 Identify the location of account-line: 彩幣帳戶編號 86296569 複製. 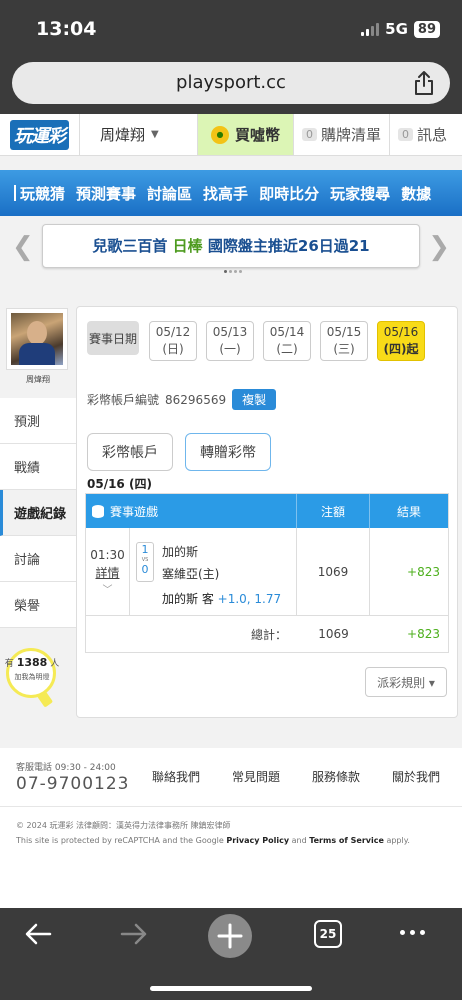
(182, 399).